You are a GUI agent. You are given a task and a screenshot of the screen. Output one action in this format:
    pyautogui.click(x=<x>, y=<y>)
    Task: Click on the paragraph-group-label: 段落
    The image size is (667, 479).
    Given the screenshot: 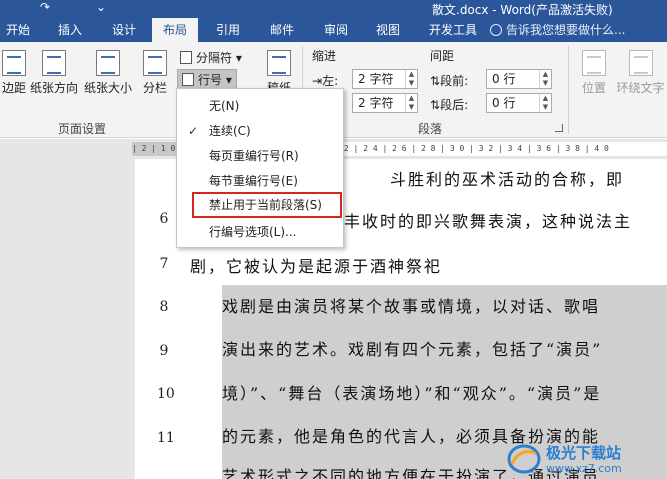 What is the action you would take?
    pyautogui.click(x=430, y=129)
    